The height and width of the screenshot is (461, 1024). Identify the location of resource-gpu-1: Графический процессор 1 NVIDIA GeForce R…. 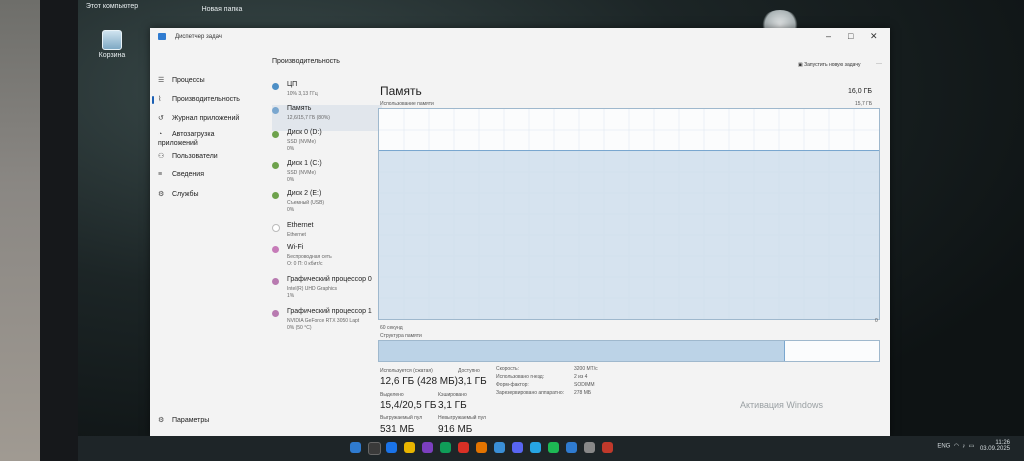
(327, 323).